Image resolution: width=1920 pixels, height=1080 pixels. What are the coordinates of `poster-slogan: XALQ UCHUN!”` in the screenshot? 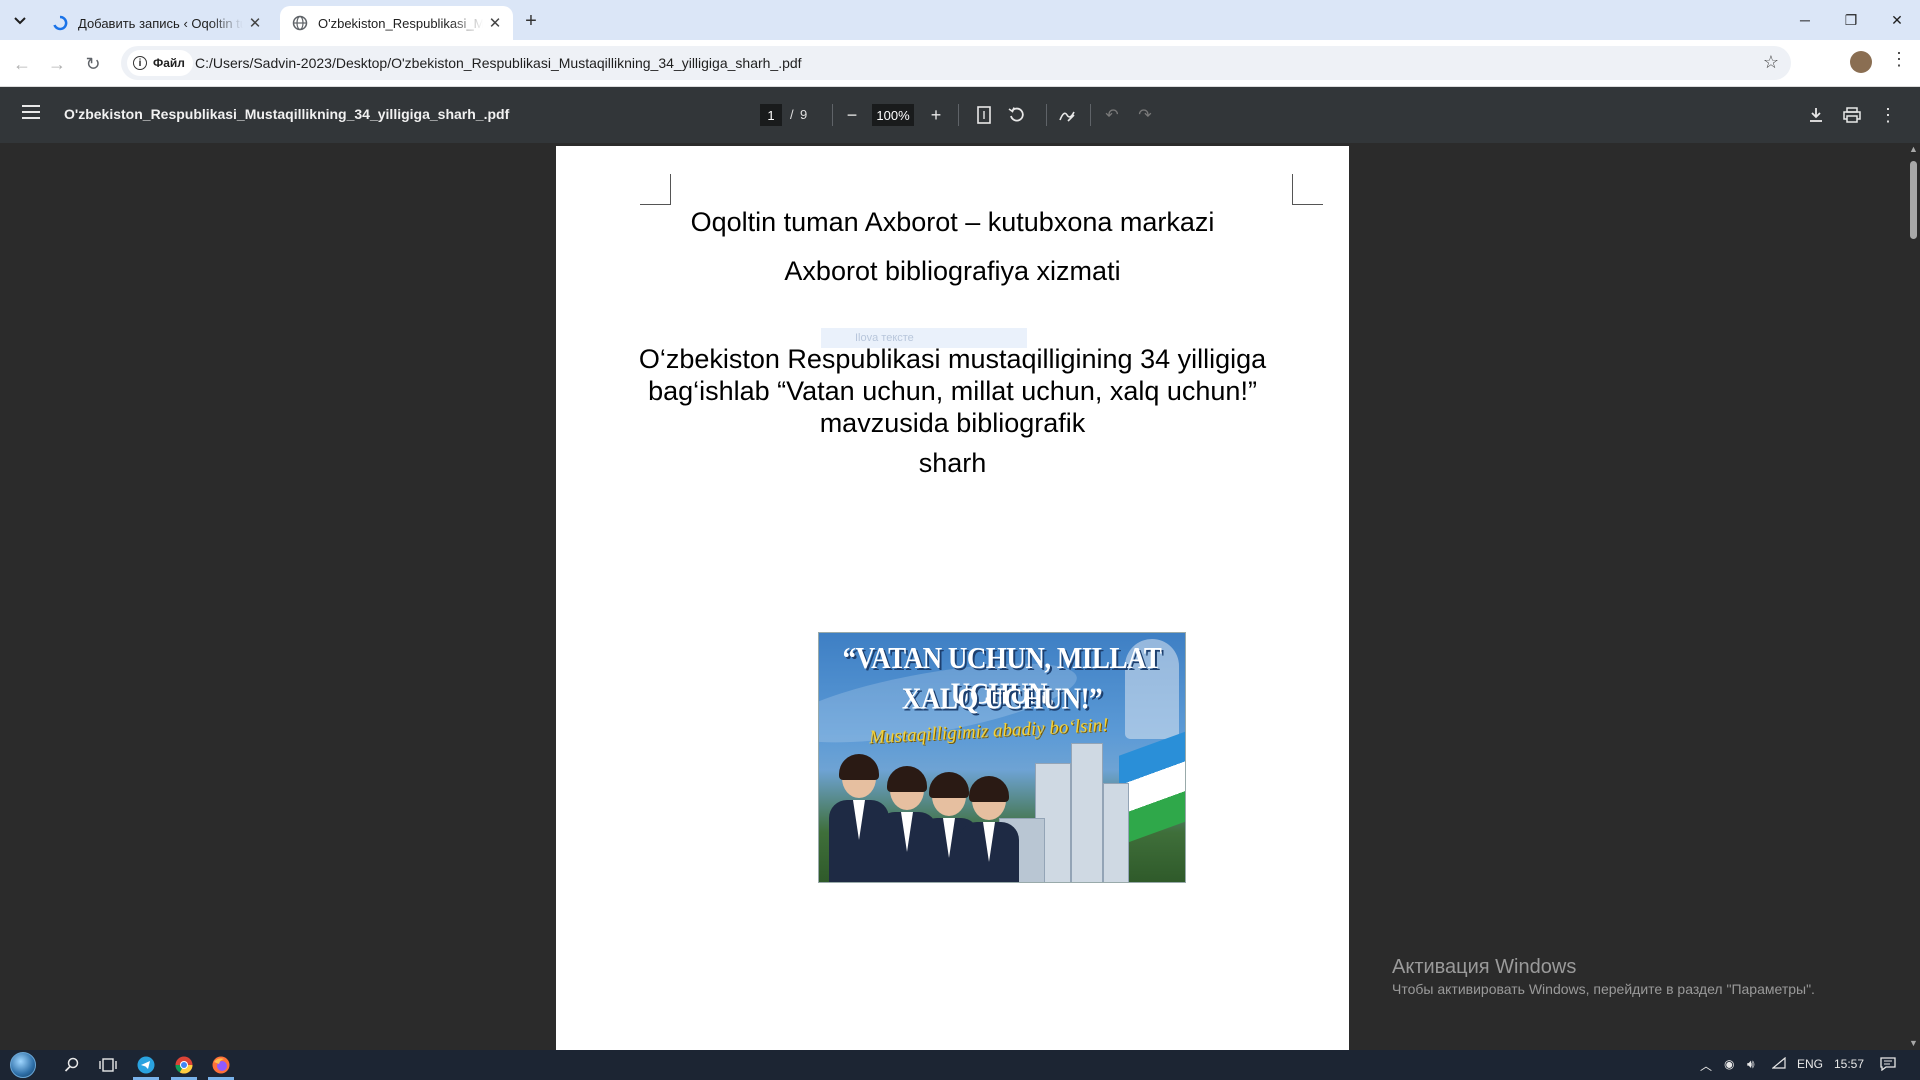 It's located at (1002, 698).